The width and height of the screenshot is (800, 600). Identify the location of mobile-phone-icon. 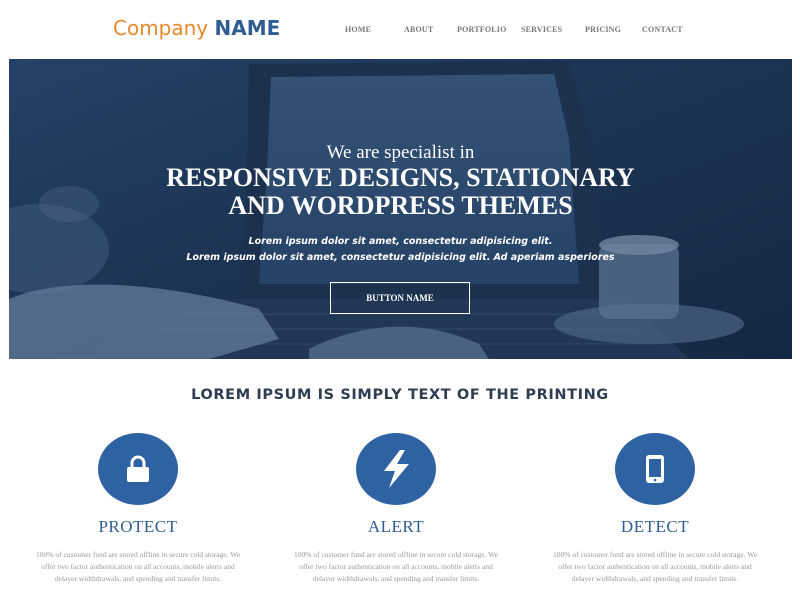
(655, 469).